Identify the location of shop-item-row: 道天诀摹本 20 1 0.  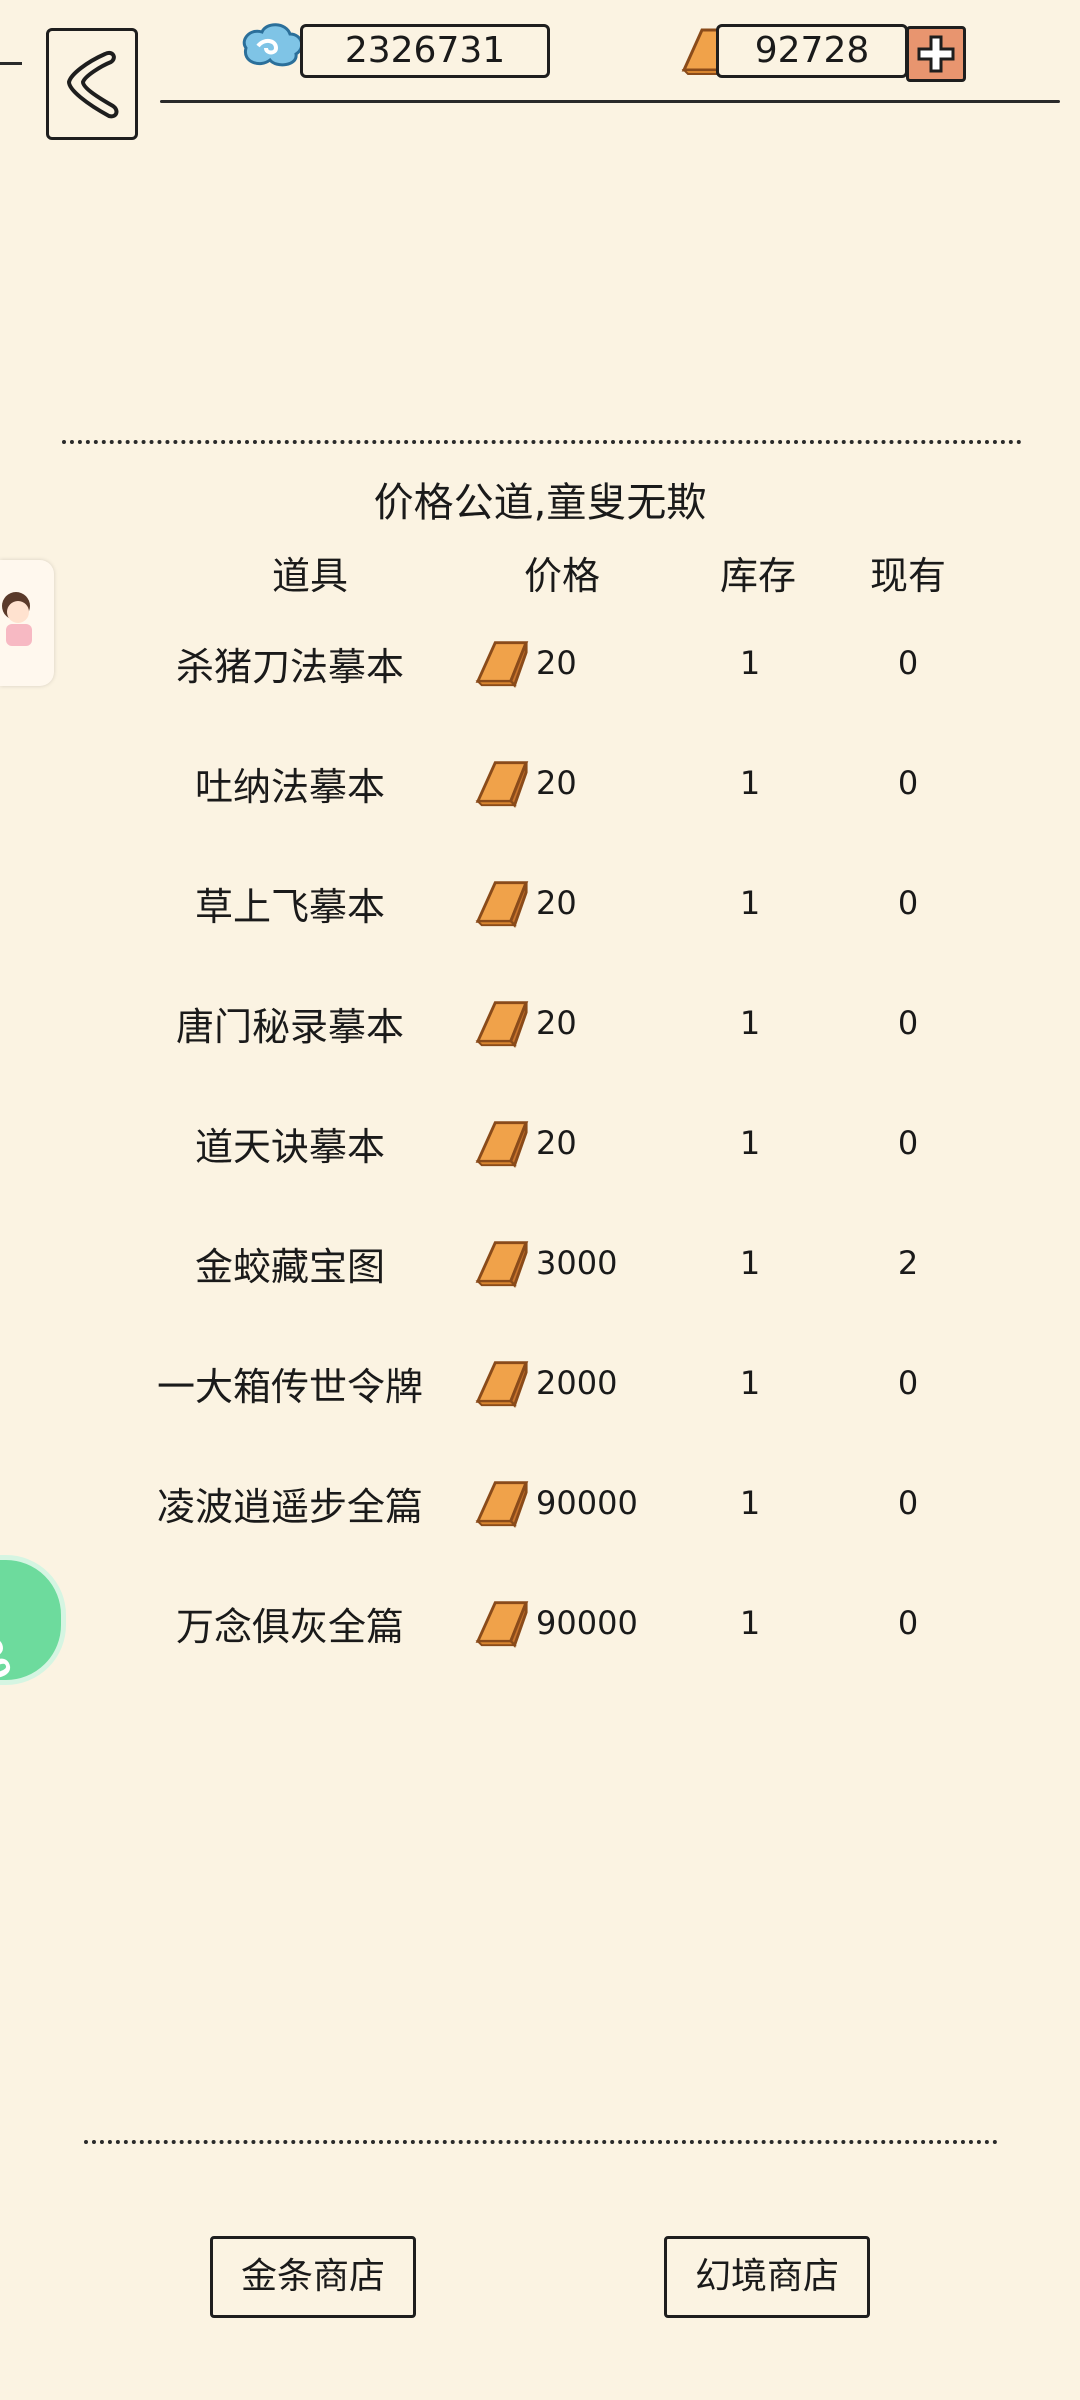
(540, 1142).